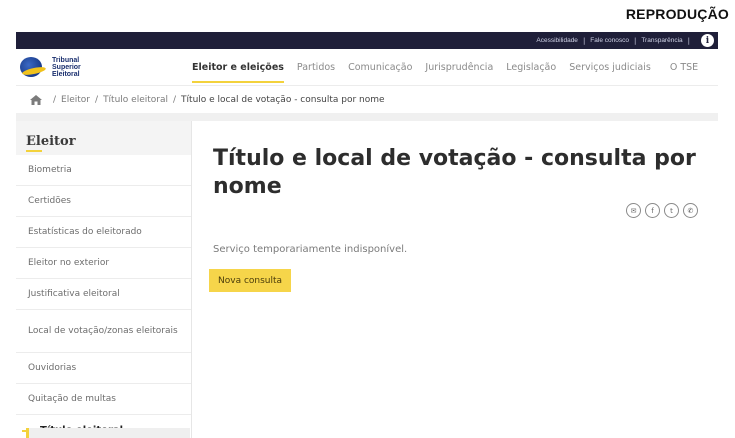 The image size is (735, 438). Describe the element at coordinates (103, 399) in the screenshot. I see `sidebar-item-quitacao-multas: Quitação de multas` at that location.